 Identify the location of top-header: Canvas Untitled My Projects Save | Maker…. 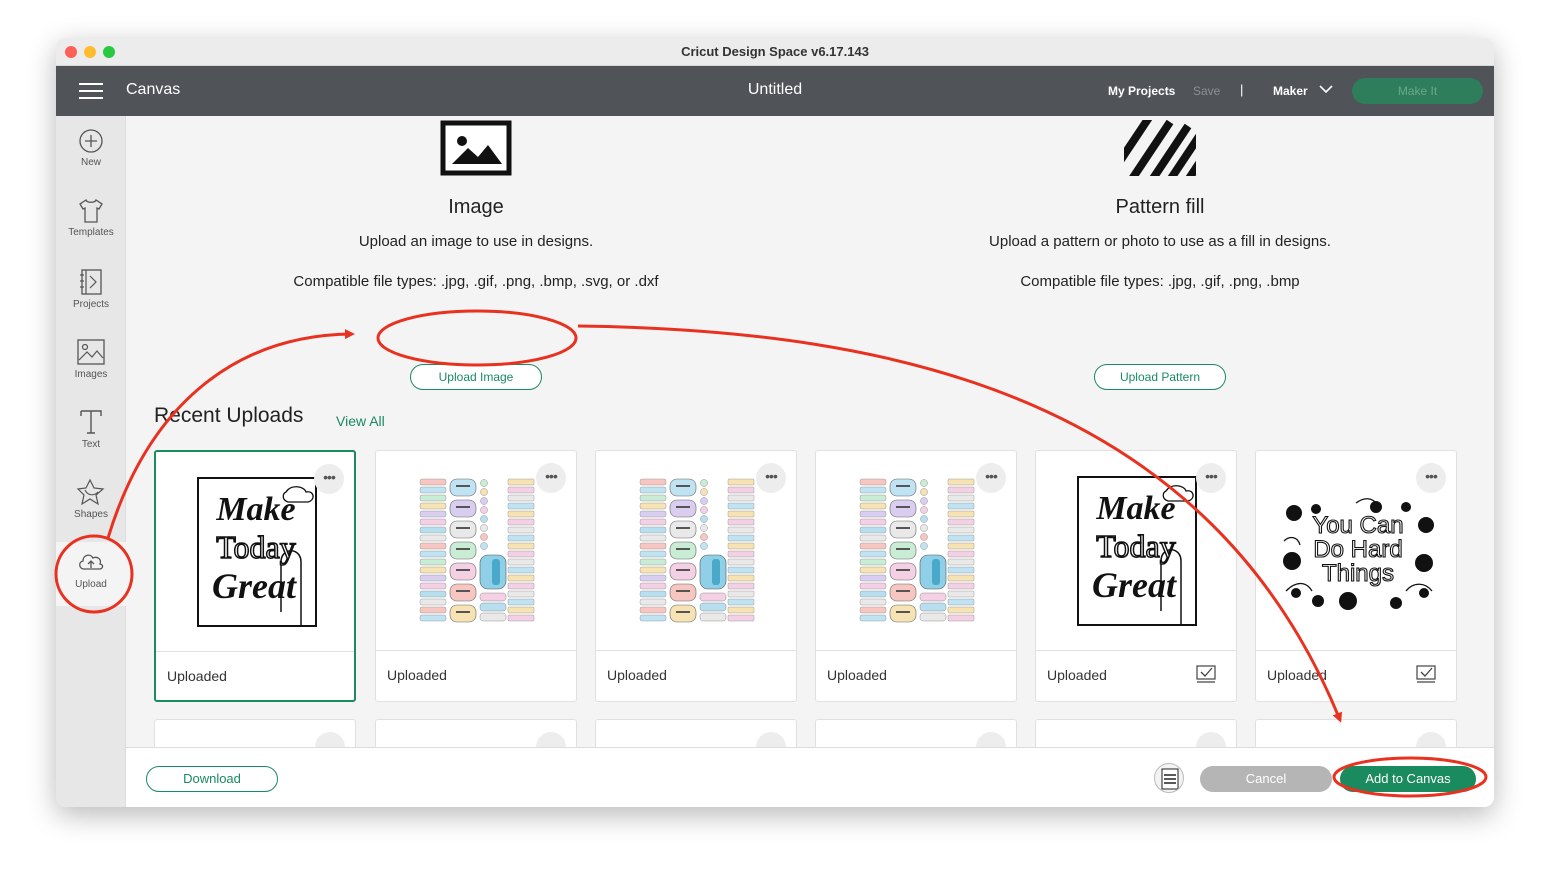
(775, 91).